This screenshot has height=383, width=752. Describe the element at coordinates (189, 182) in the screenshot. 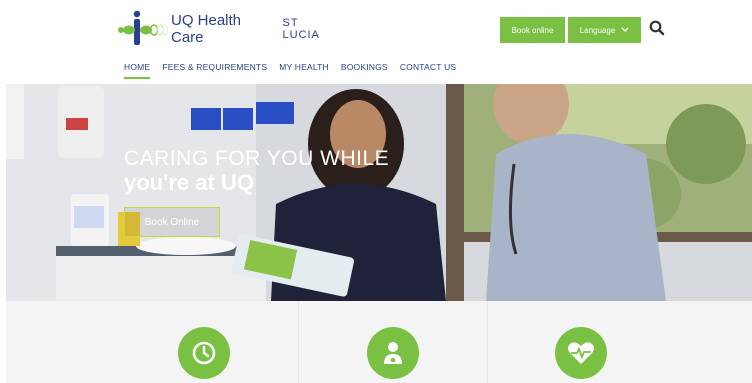

I see `hero-heading-line2: you're at UQ` at that location.